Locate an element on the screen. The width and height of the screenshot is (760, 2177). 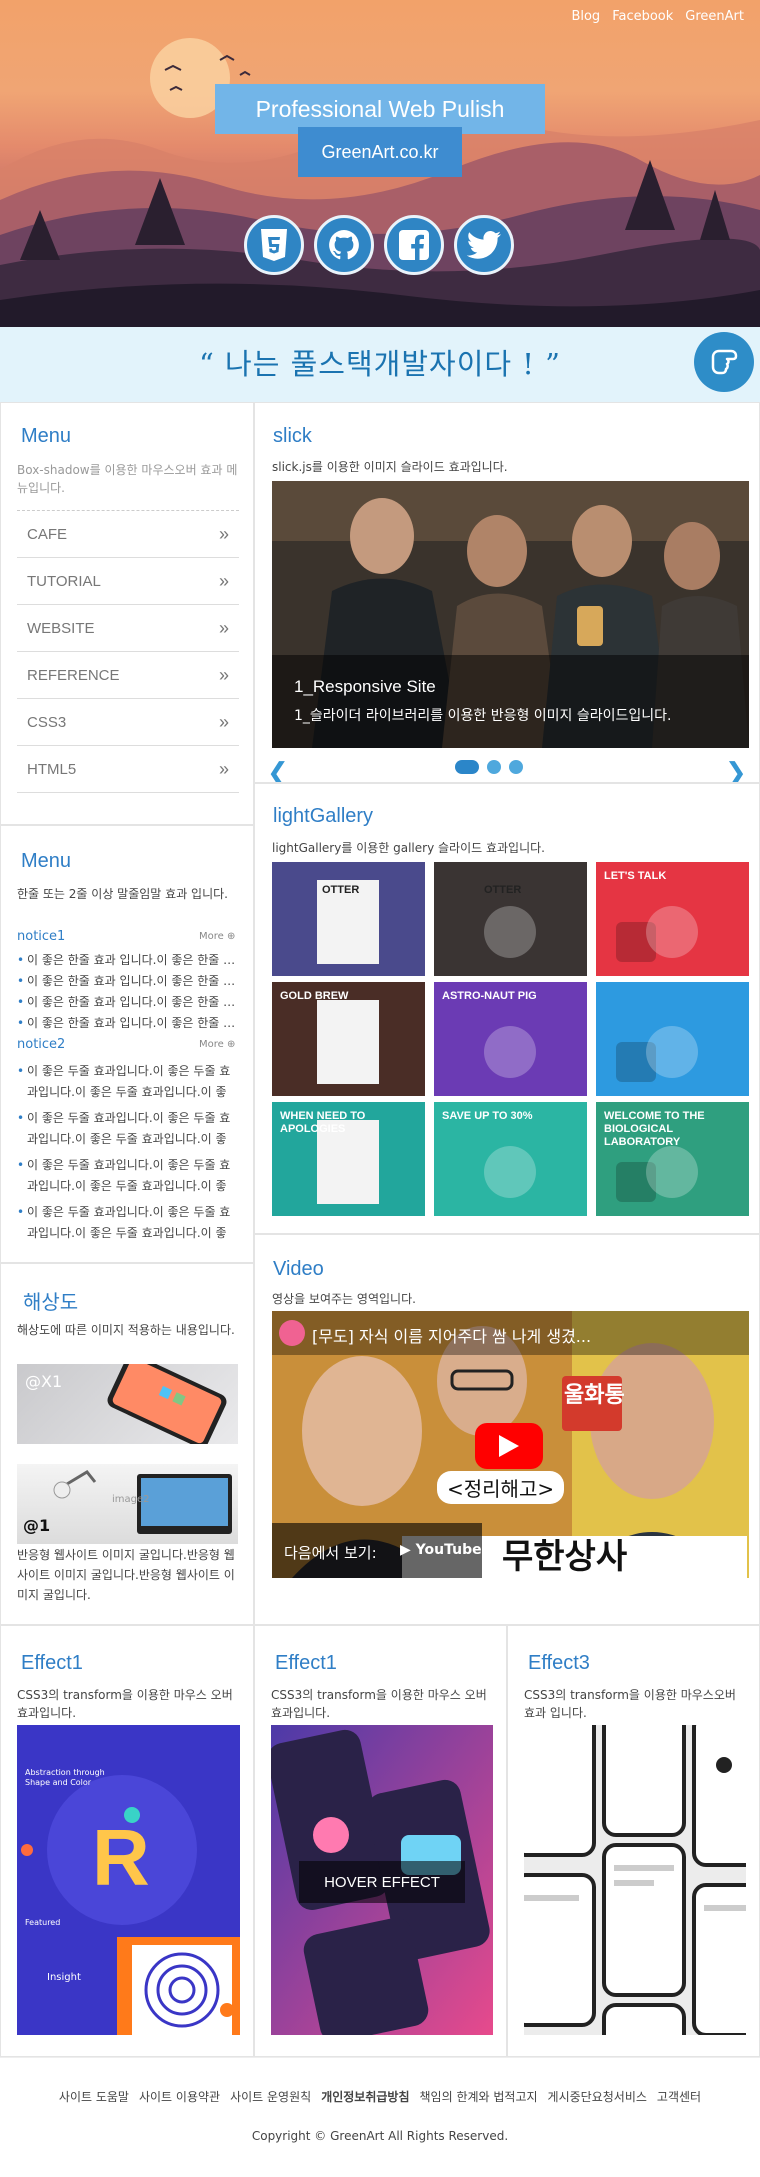
hand-icon is located at coordinates (724, 362).